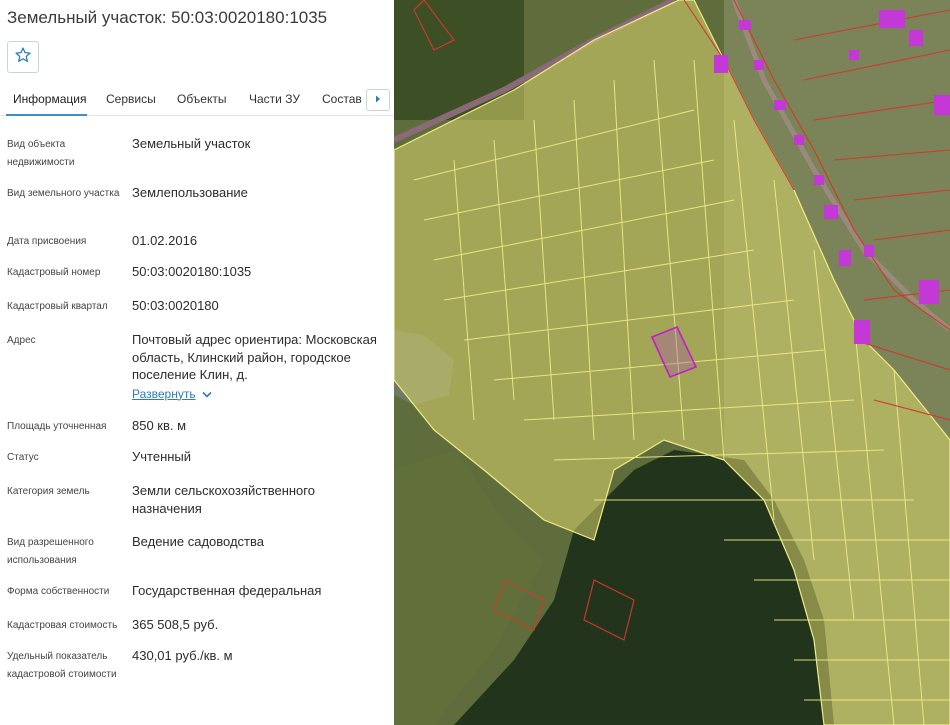 This screenshot has width=950, height=725. I want to click on field-value: Учтенный, so click(162, 456).